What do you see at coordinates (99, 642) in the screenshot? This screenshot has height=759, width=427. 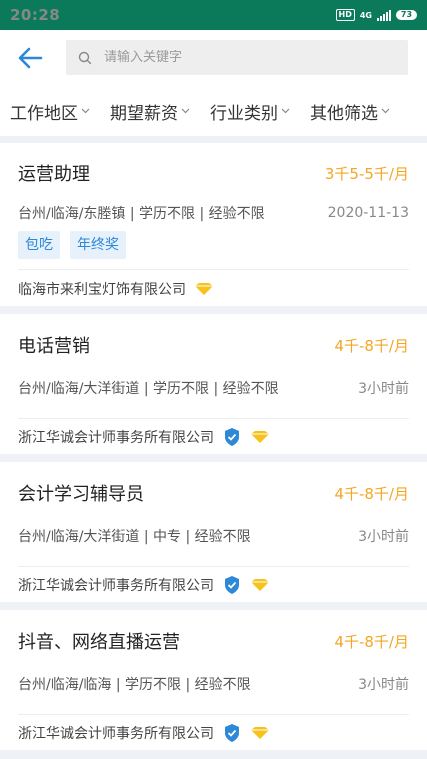 I see `job-title: 抖音、网络直播运营` at bounding box center [99, 642].